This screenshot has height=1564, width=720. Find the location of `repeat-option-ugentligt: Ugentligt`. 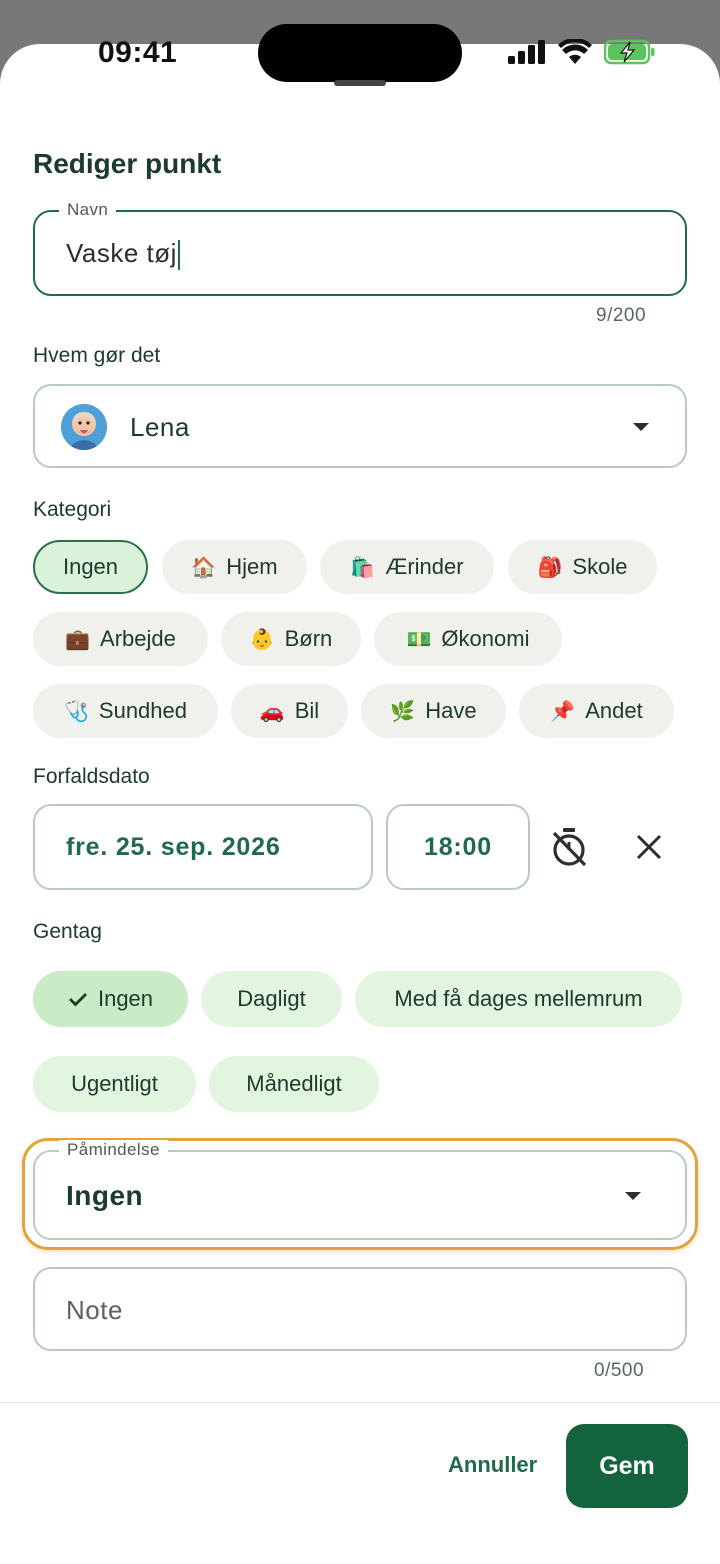

repeat-option-ugentligt: Ugentligt is located at coordinates (114, 1084).